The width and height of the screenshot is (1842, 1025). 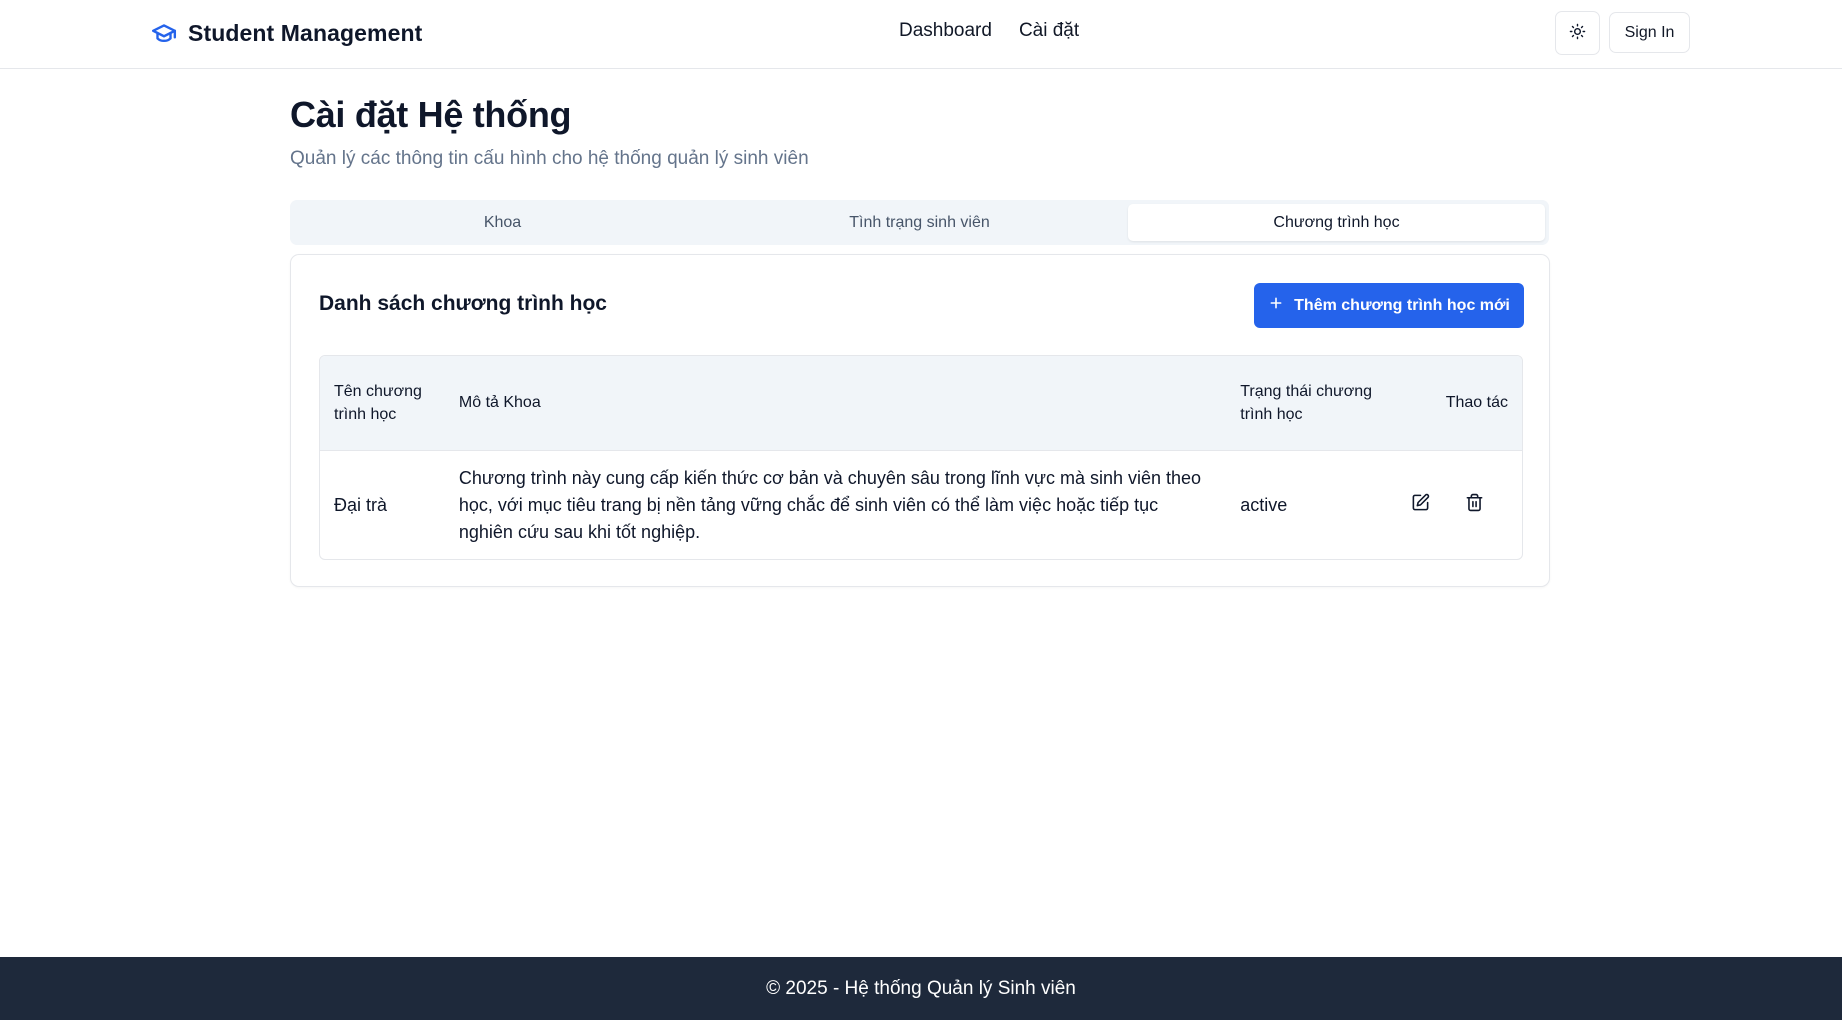 I want to click on sign-in-button: Sign In, so click(x=1649, y=32).